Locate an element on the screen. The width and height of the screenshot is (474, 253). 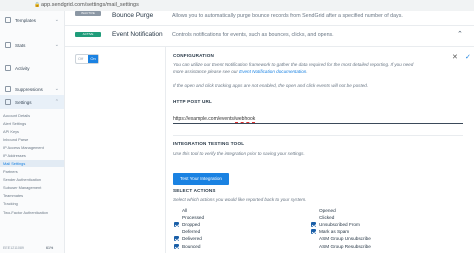
action-dropped: Dropped is located at coordinates (191, 224).